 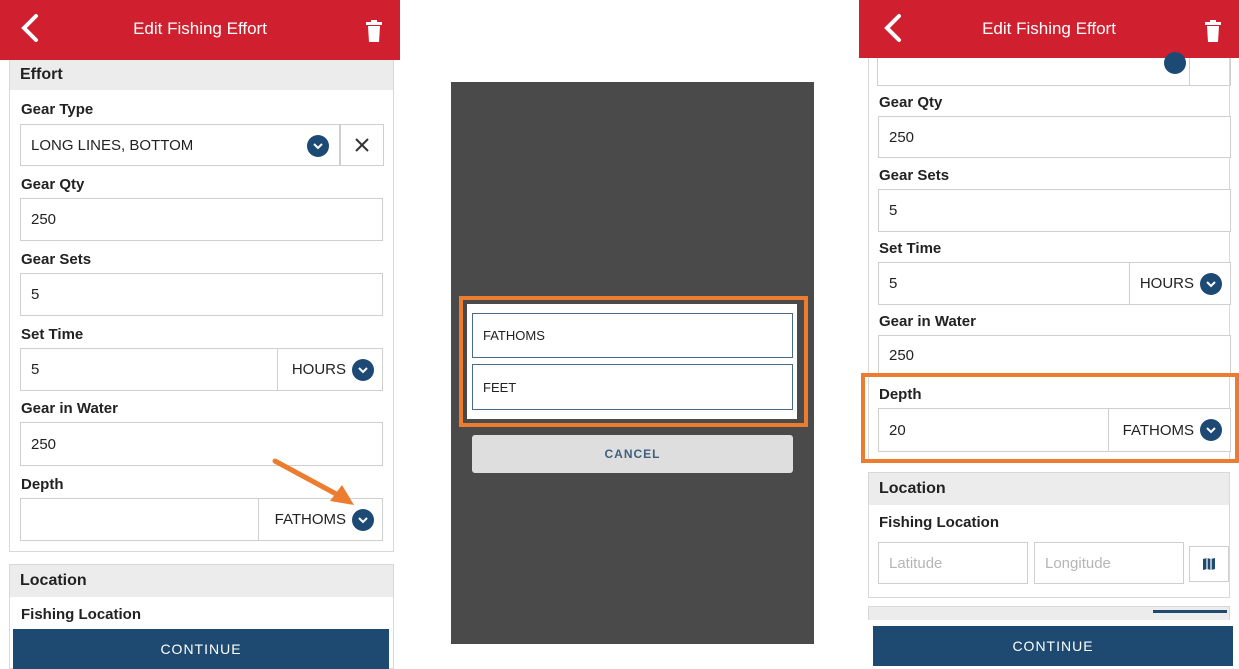 I want to click on gear-type-value: LONG LINES, BOTTOM, so click(x=112, y=145).